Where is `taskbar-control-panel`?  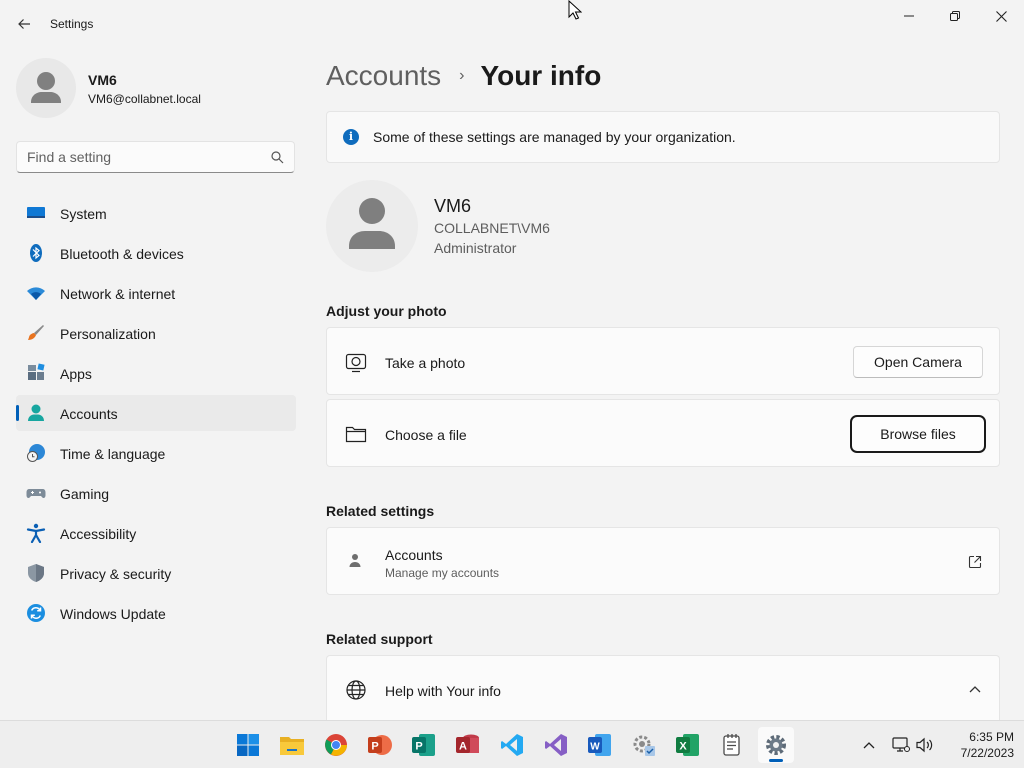 taskbar-control-panel is located at coordinates (644, 745).